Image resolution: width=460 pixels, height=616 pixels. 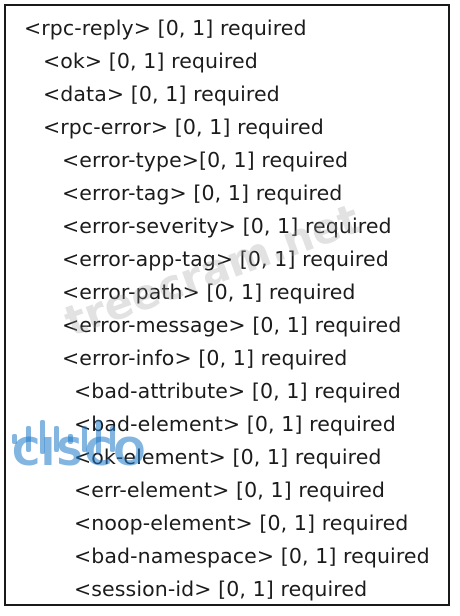 What do you see at coordinates (150, 61) in the screenshot?
I see `line-ok: <ok> [0, 1] required` at bounding box center [150, 61].